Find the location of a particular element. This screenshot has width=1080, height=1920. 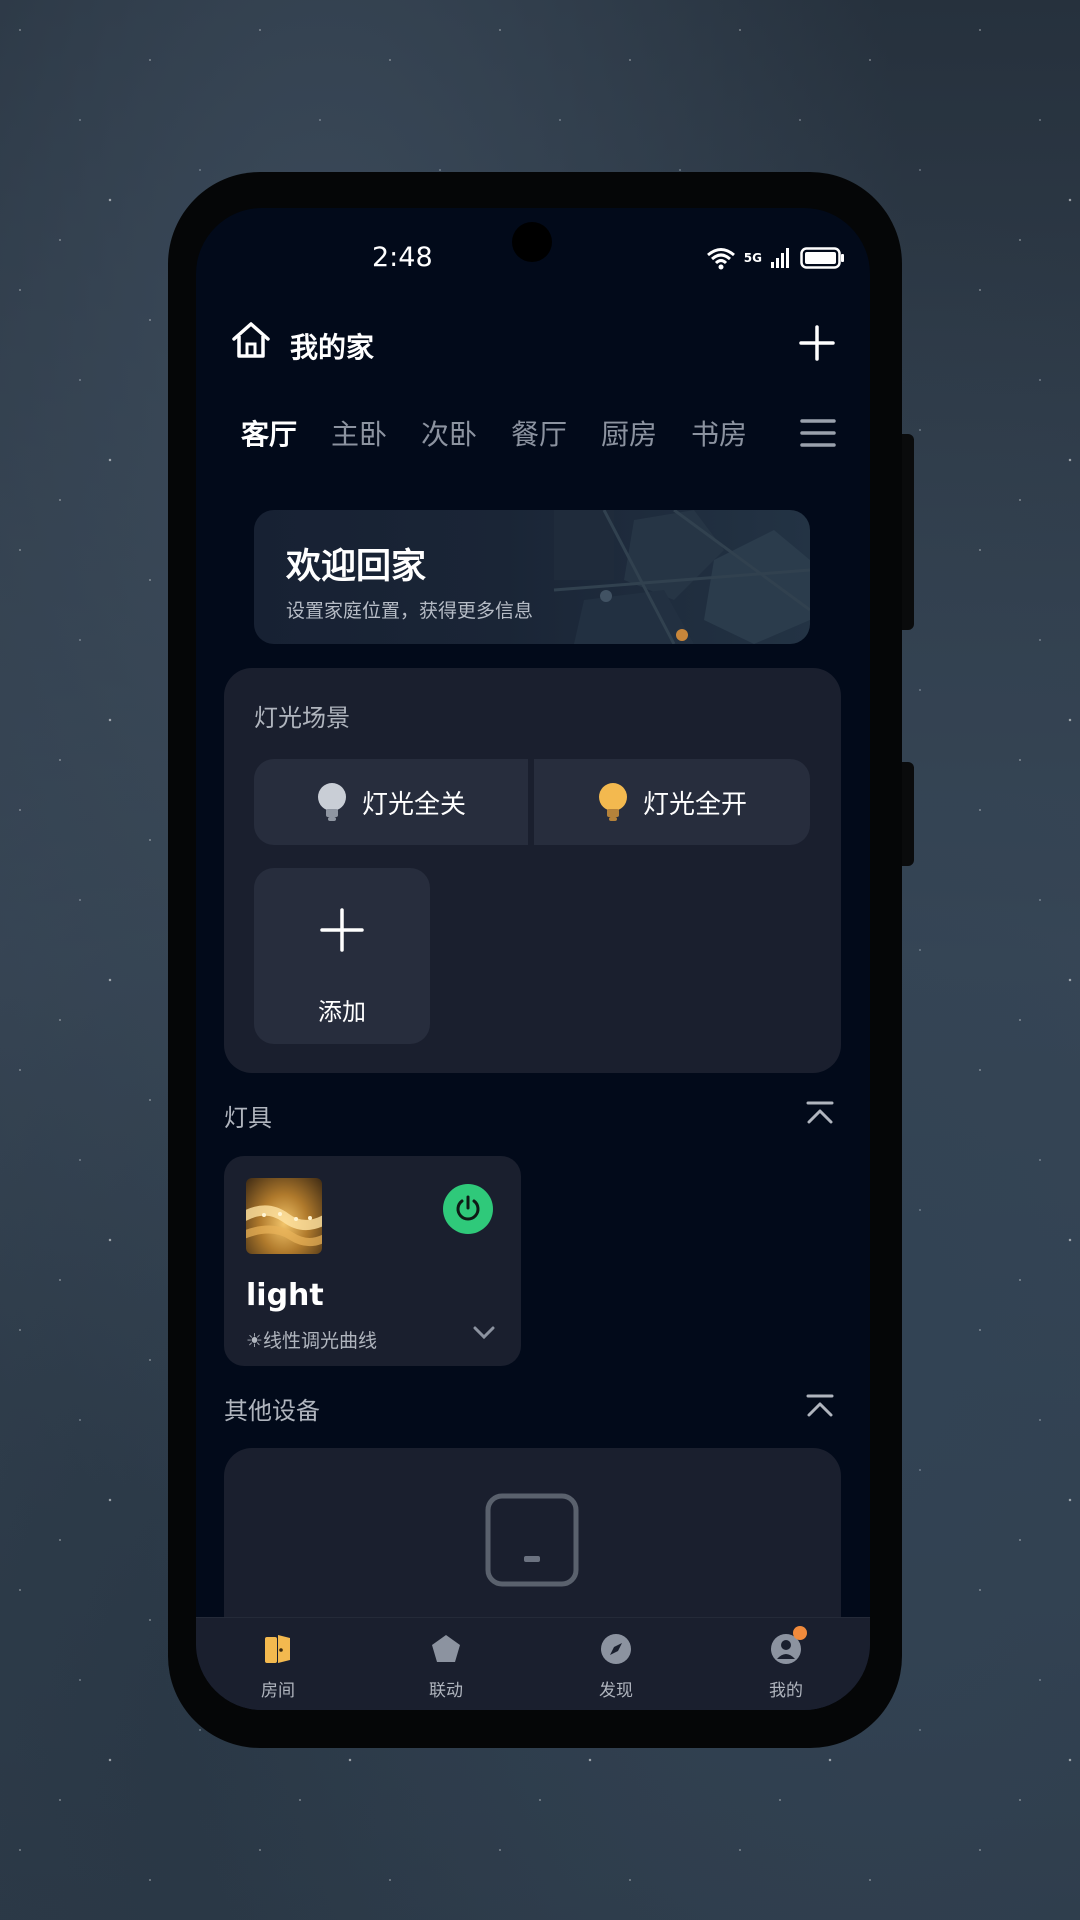

all-lights-on-button: 灯光全开 is located at coordinates (672, 802).